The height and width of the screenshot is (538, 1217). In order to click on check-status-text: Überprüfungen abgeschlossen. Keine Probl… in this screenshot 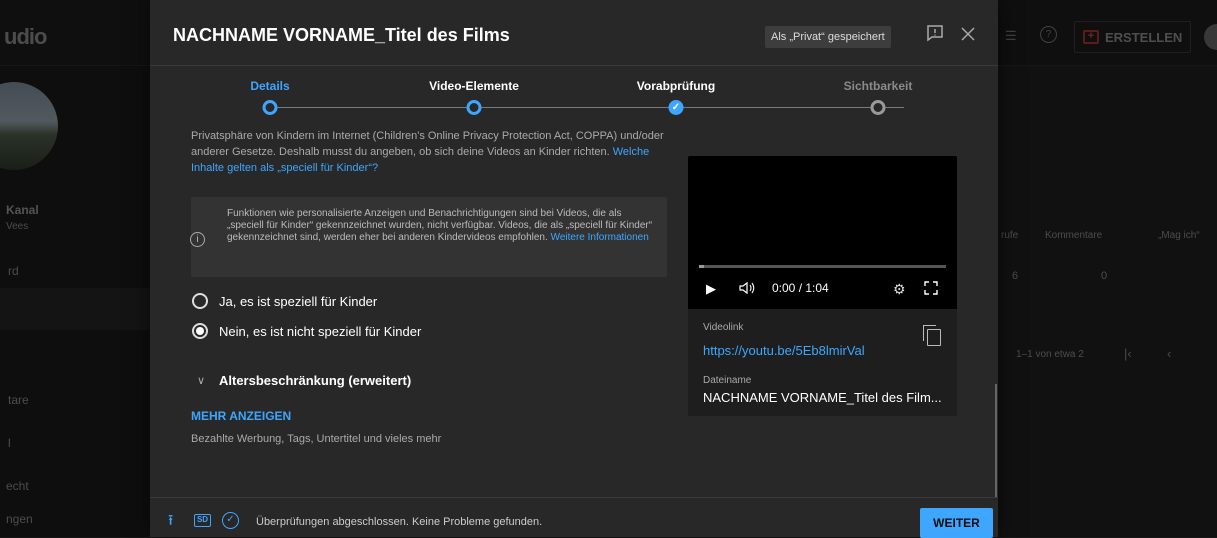, I will do `click(399, 522)`.